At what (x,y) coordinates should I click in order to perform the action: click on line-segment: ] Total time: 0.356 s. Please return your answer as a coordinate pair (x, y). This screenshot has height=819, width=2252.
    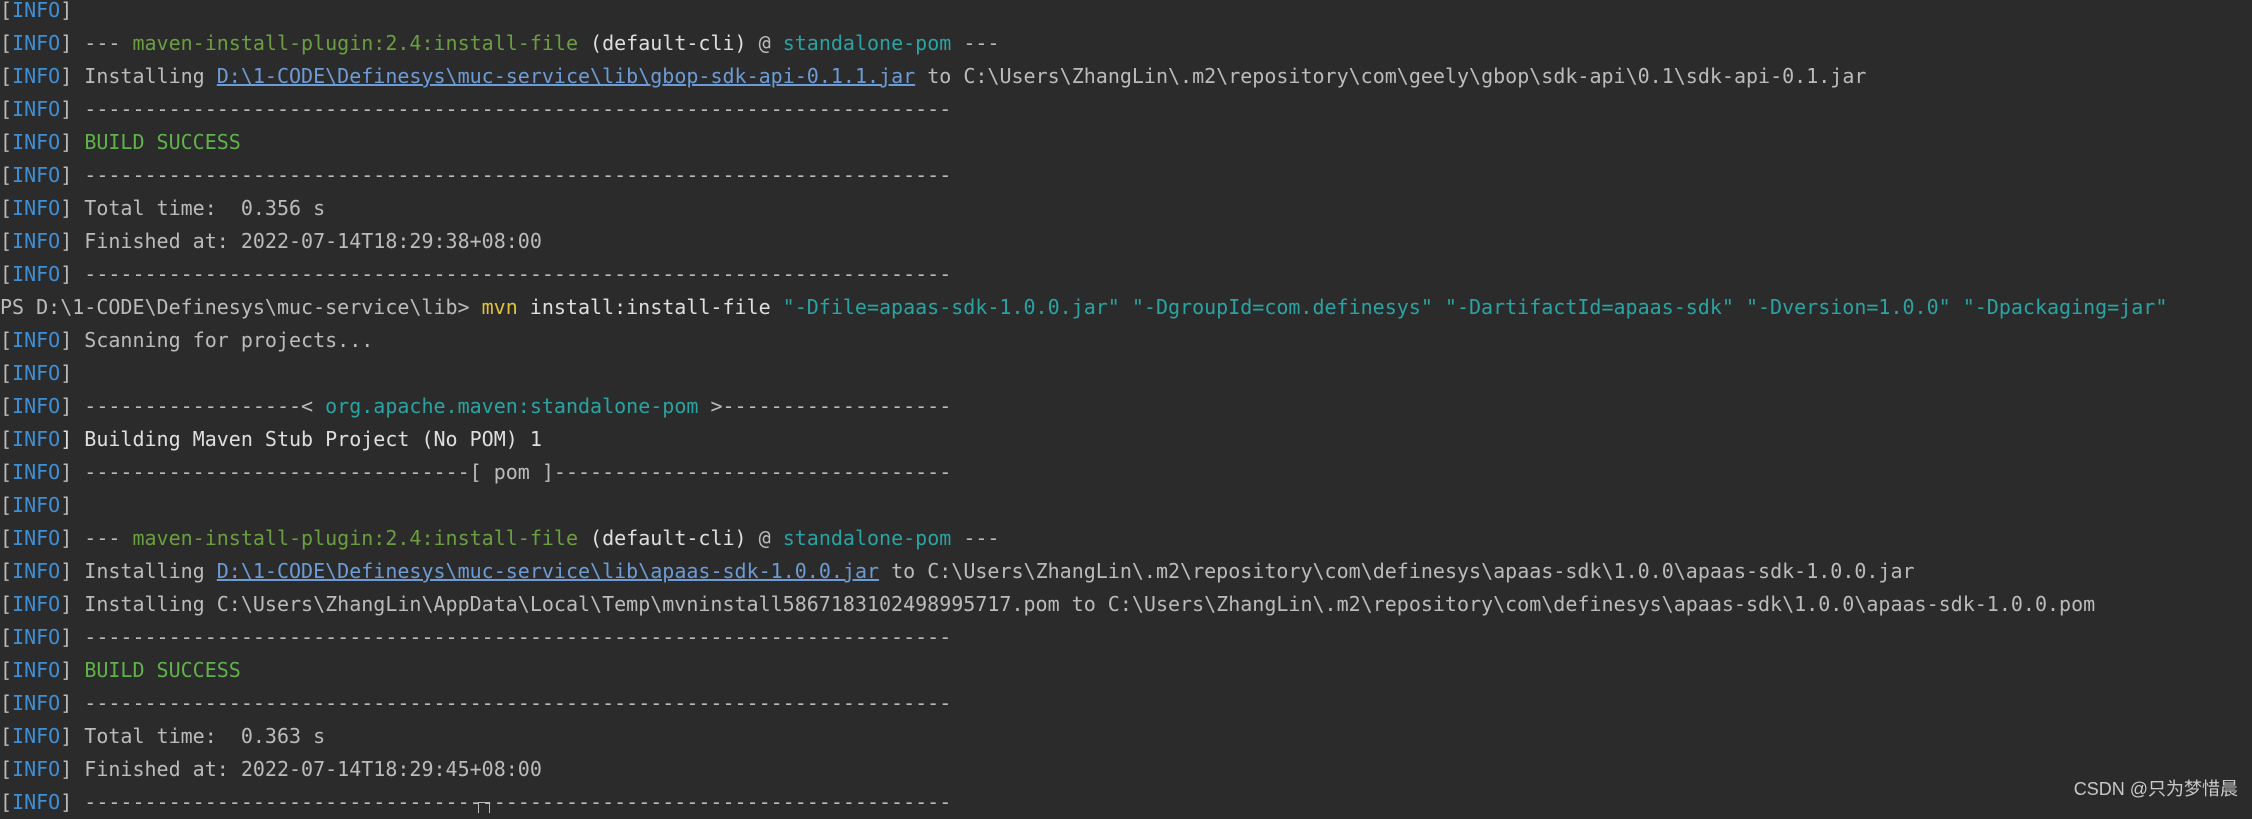
    Looking at the image, I should click on (193, 208).